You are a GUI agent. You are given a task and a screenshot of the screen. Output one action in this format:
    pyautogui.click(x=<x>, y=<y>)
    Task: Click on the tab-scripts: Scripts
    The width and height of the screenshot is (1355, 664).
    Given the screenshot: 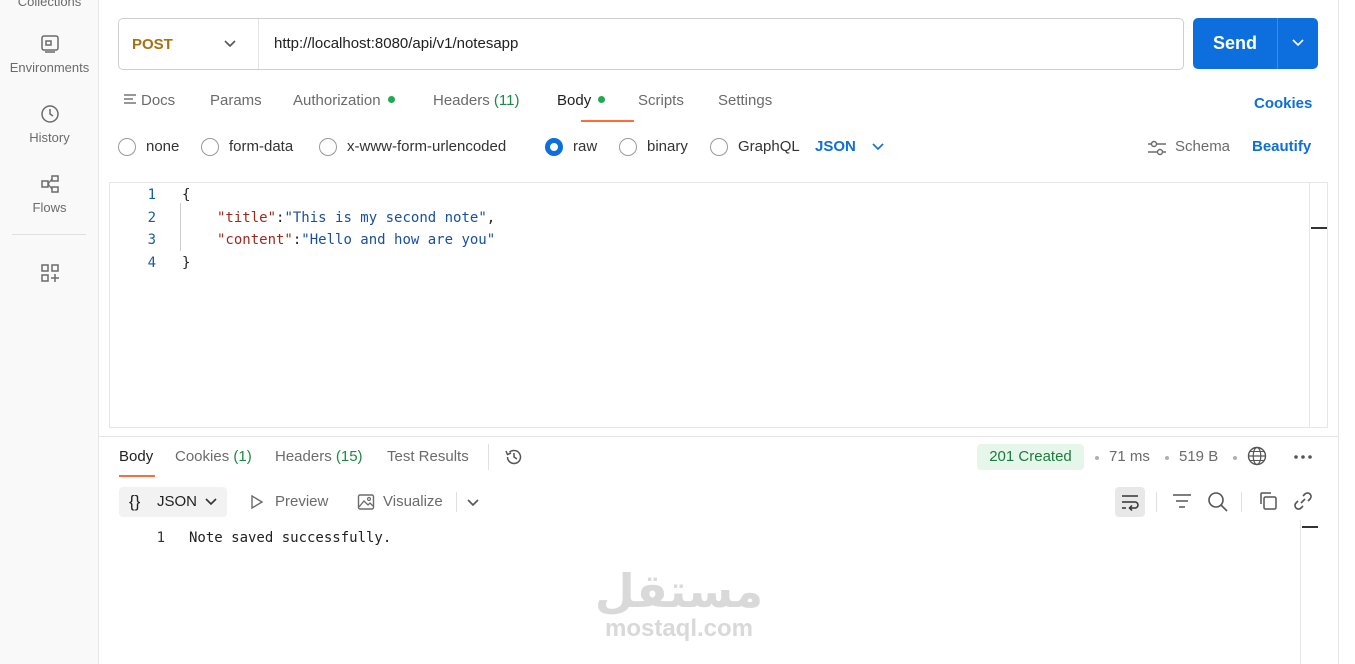 What is the action you would take?
    pyautogui.click(x=661, y=100)
    